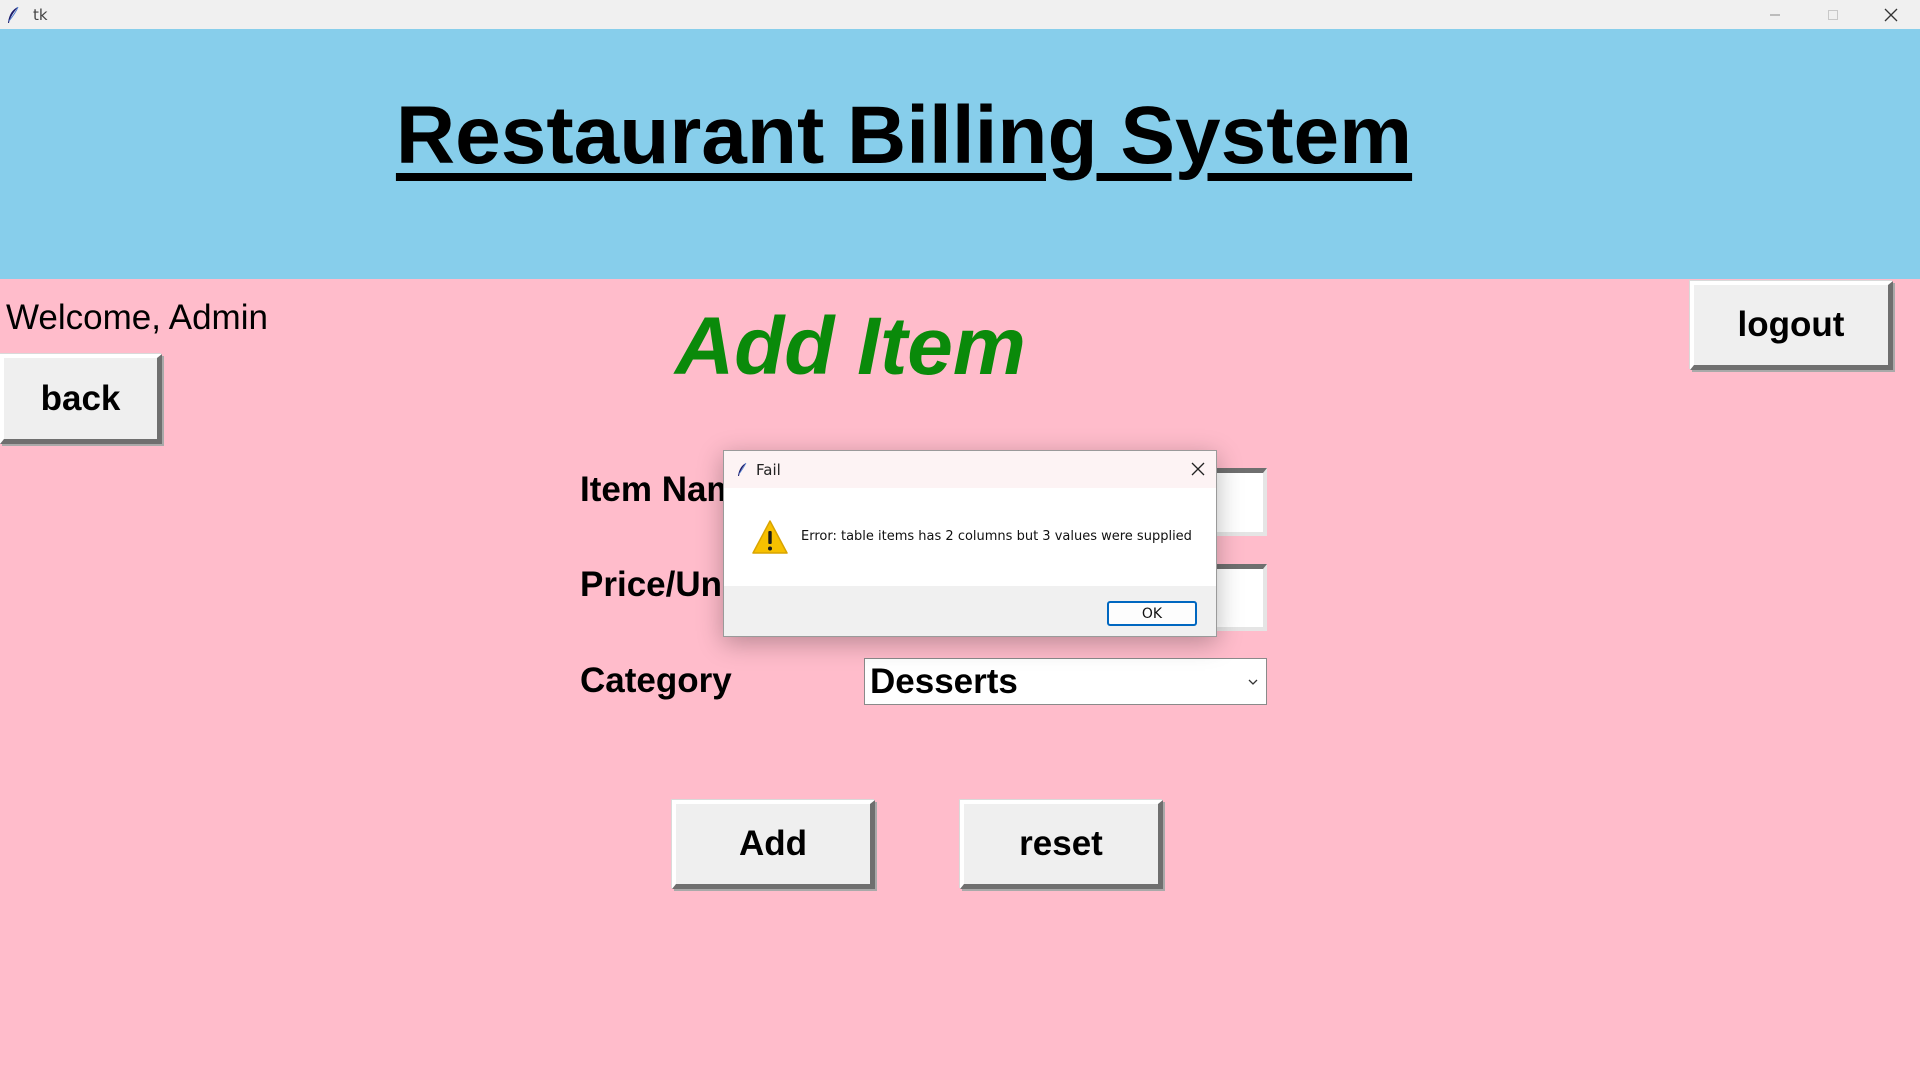 This screenshot has width=1920, height=1080. I want to click on maximize-button, so click(1833, 14).